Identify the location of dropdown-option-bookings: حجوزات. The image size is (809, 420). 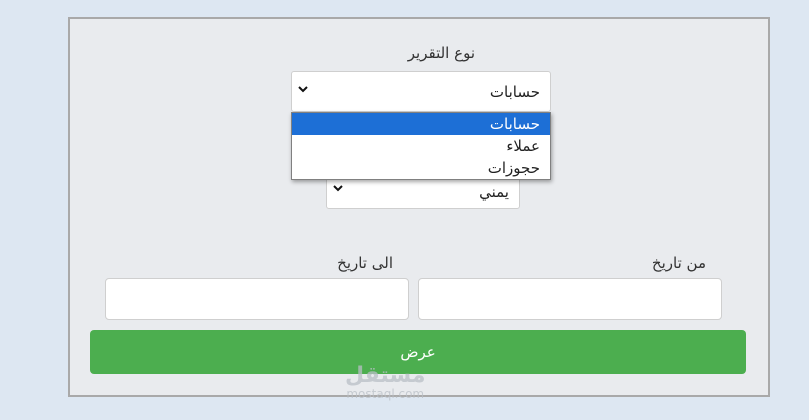
(421, 168).